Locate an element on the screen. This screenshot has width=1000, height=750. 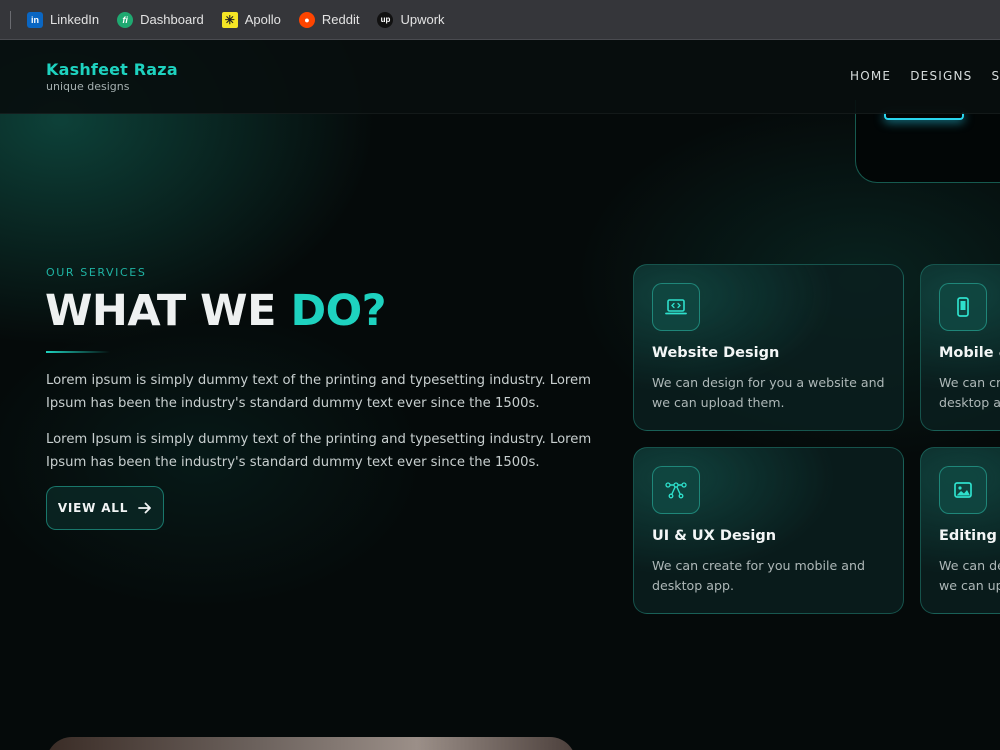
heading-accent: DO? is located at coordinates (338, 311).